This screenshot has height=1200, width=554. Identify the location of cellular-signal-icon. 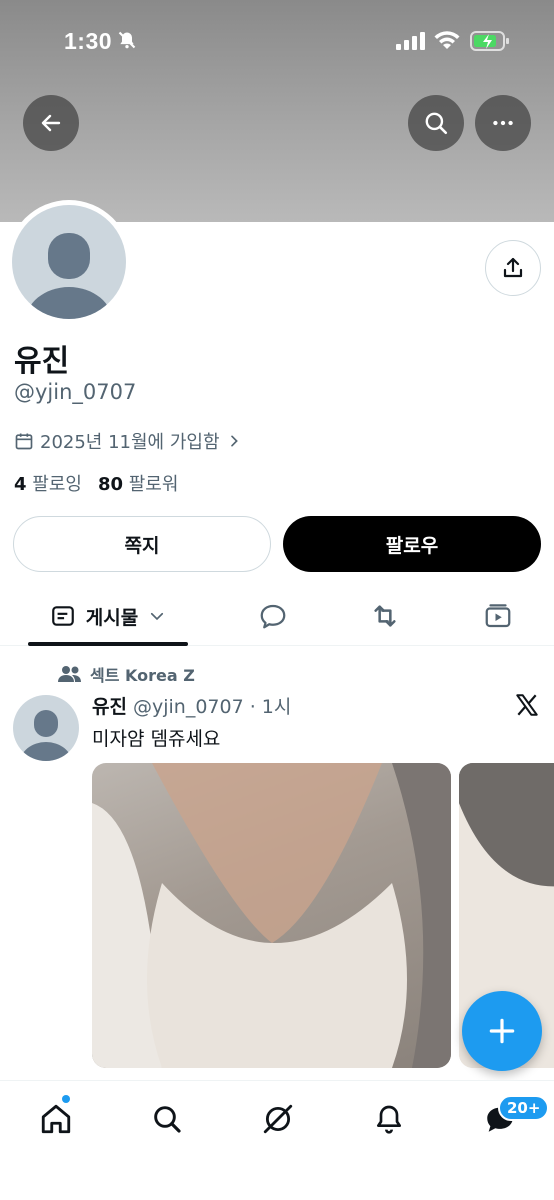
(411, 43).